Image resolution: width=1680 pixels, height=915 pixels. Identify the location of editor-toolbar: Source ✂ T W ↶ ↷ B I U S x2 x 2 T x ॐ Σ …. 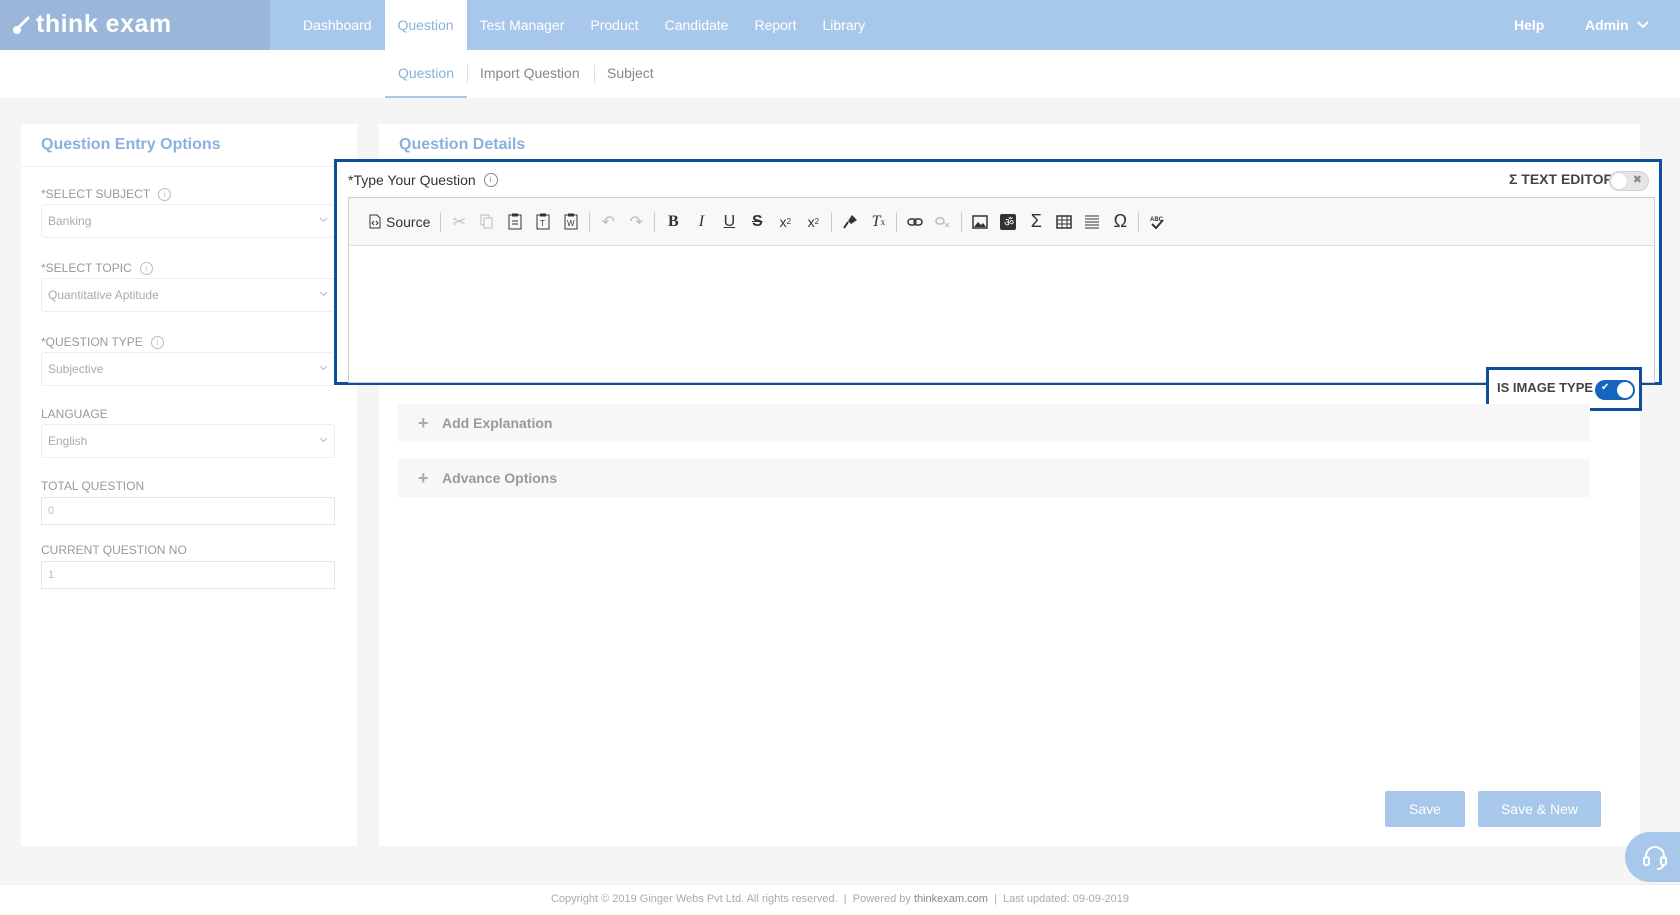
(1001, 222).